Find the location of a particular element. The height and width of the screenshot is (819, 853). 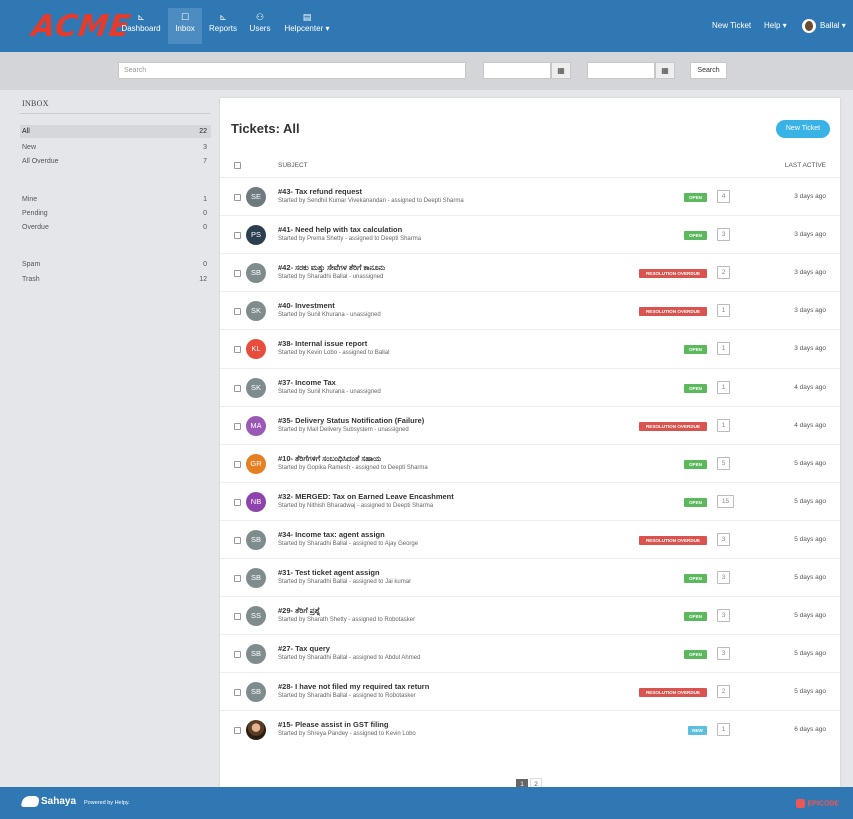

start-date-input is located at coordinates (517, 70).